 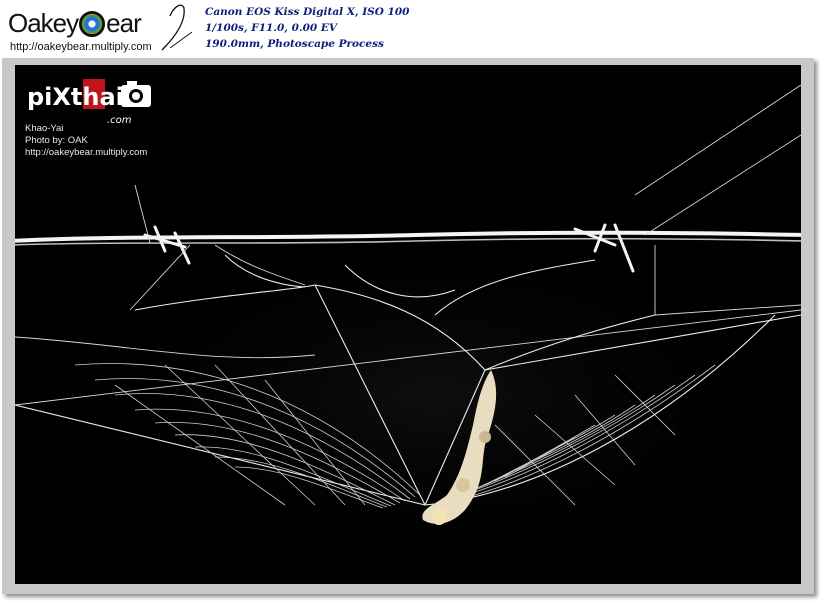 I want to click on watermark-url: http://oakeybear.multiply.com, so click(x=86, y=152).